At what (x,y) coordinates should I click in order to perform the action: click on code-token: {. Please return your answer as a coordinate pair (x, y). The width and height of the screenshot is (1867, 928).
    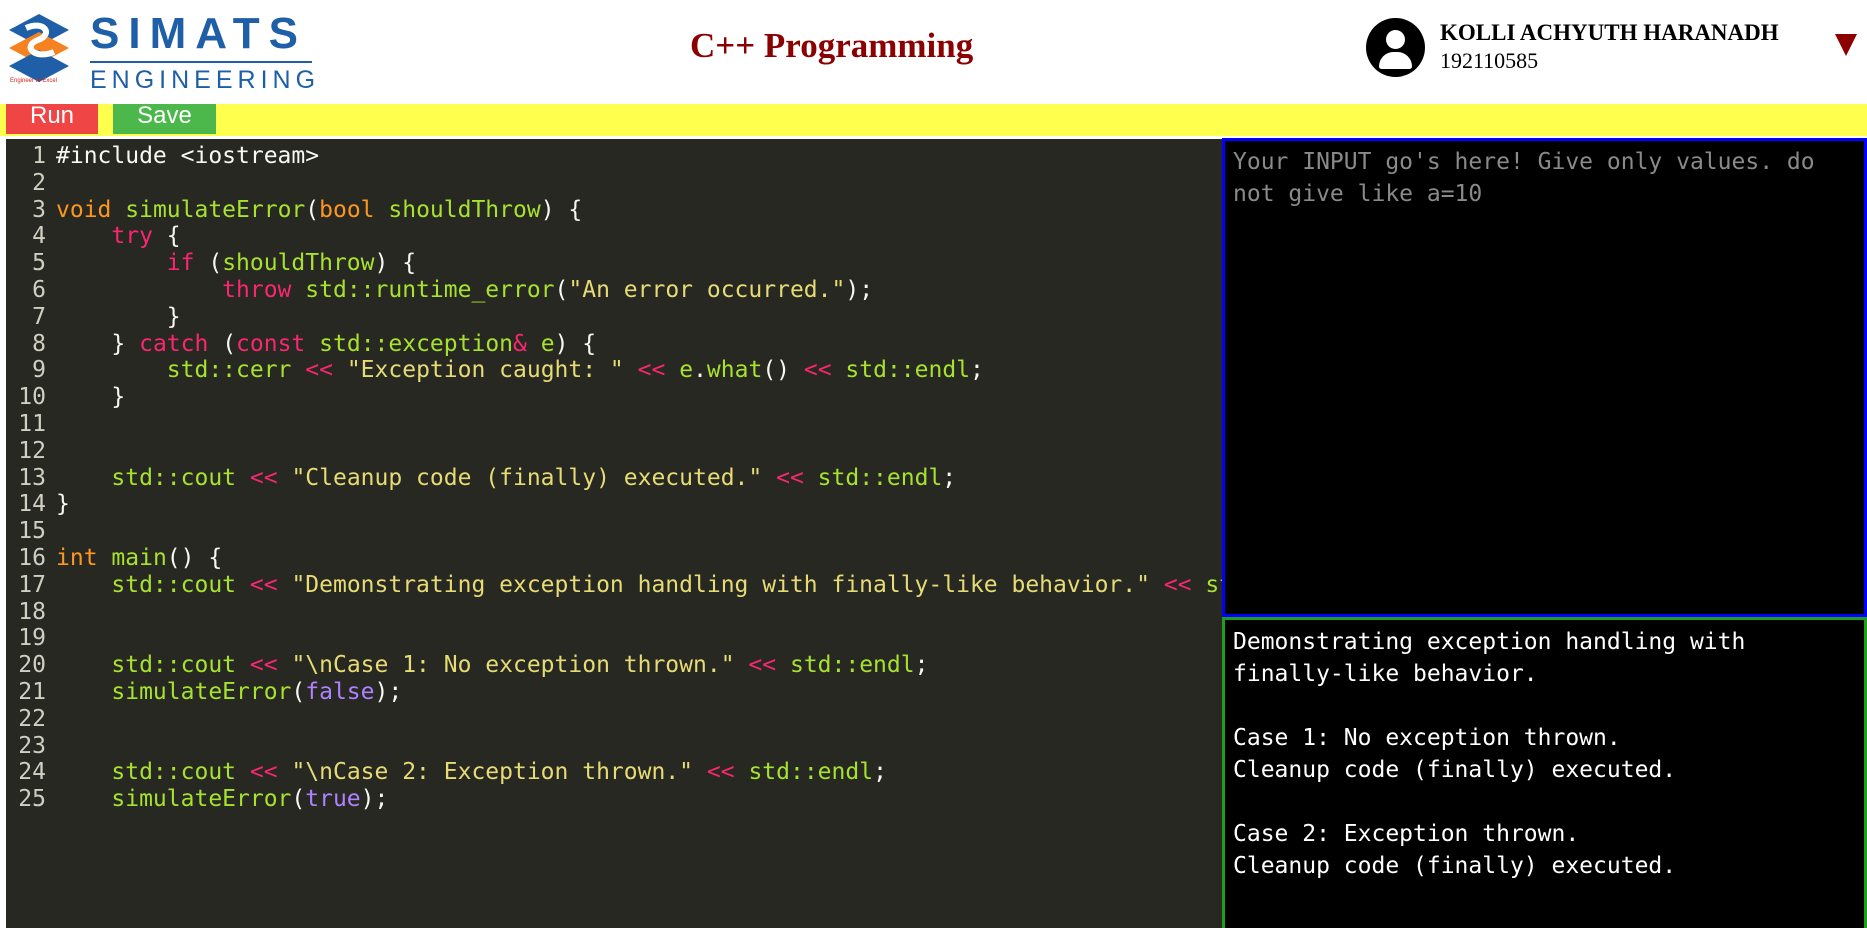
    Looking at the image, I should click on (166, 236).